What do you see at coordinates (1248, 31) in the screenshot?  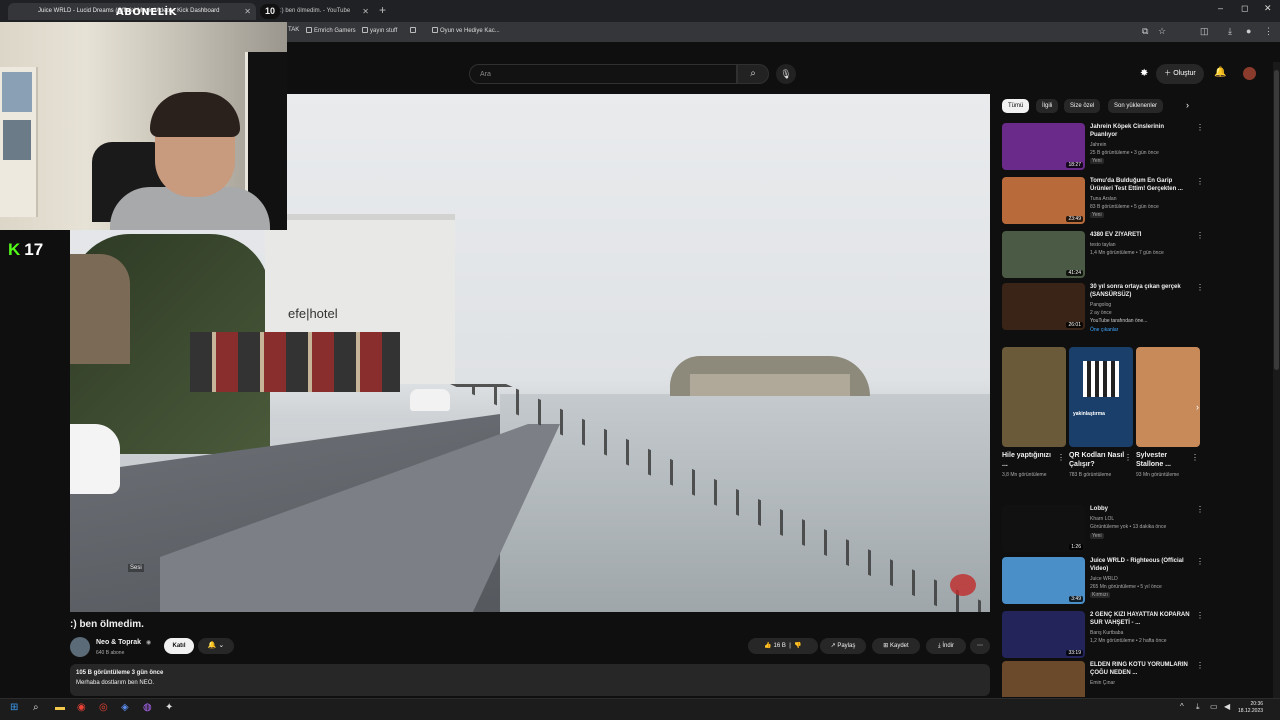 I see `profile-icon: ●` at bounding box center [1248, 31].